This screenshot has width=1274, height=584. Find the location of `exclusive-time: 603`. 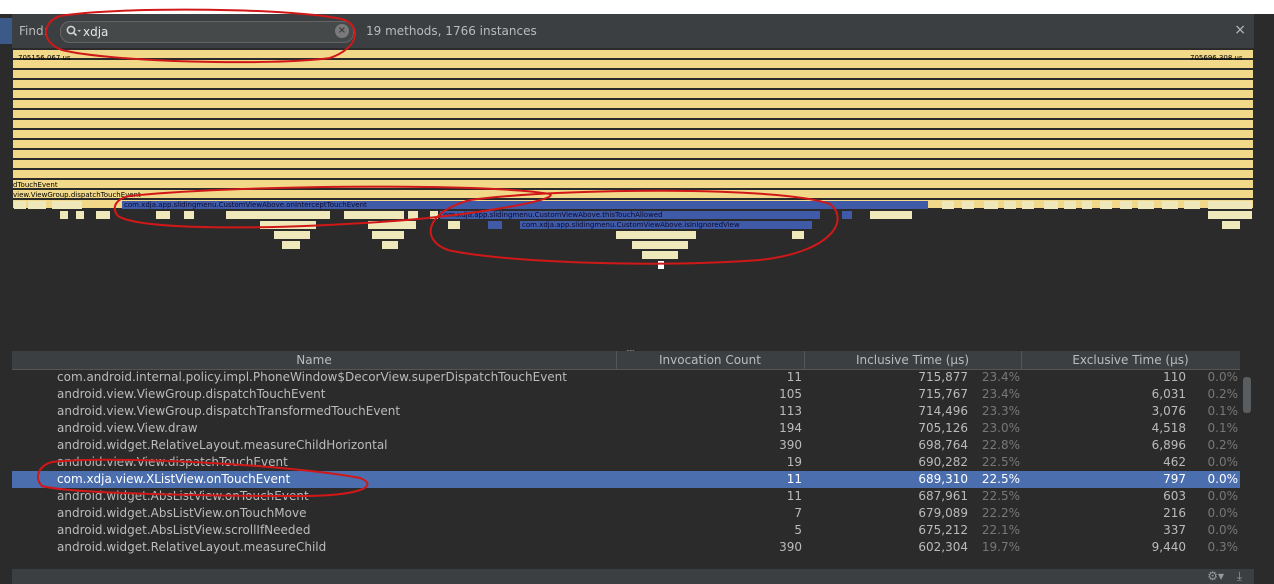

exclusive-time: 603 is located at coordinates (1174, 496).